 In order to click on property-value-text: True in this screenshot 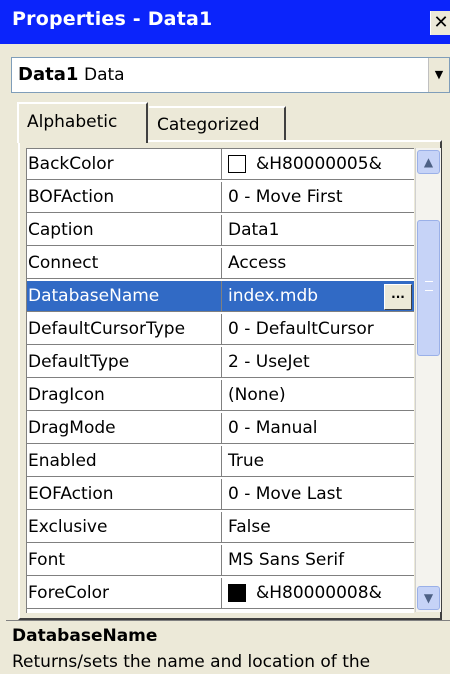, I will do `click(246, 461)`.